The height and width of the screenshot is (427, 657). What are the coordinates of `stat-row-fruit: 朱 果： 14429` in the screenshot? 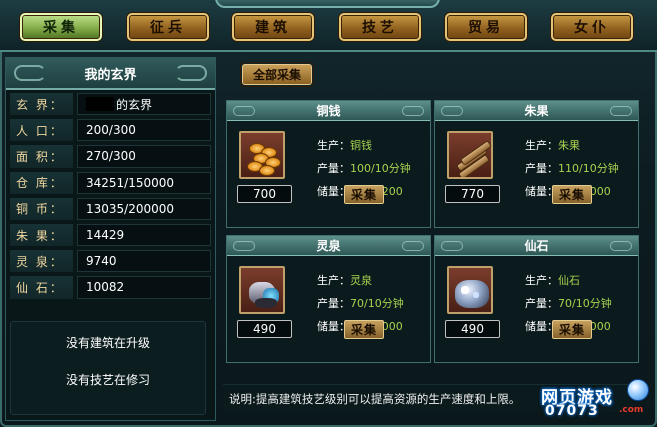 It's located at (110, 235).